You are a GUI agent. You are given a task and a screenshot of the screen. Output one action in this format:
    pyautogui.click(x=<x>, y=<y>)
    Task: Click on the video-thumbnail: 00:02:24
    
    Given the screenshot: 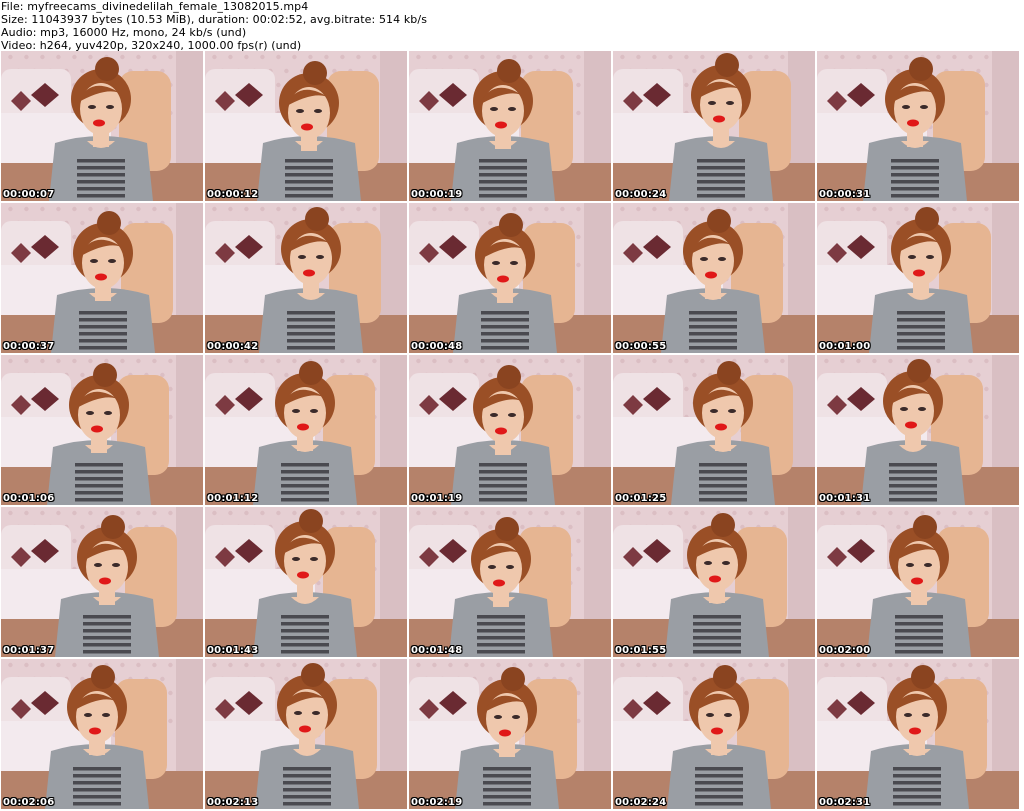 What is the action you would take?
    pyautogui.click(x=714, y=734)
    